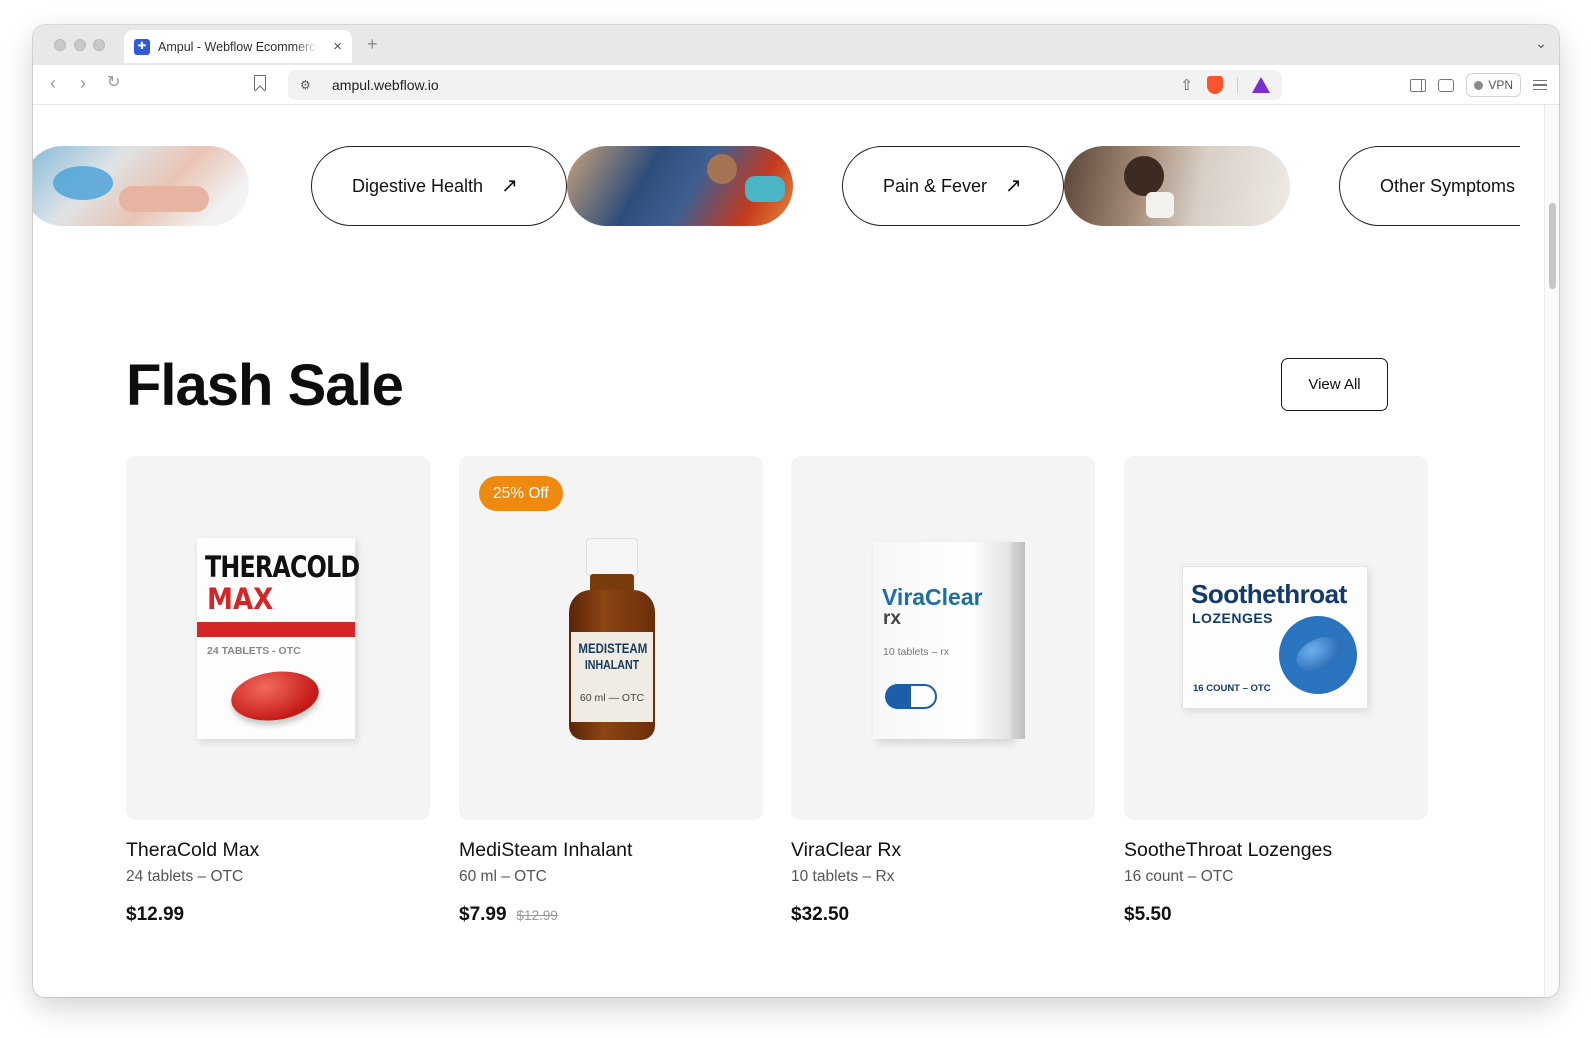 This screenshot has height=1038, width=1591. I want to click on brave-rewards-icon, so click(1261, 85).